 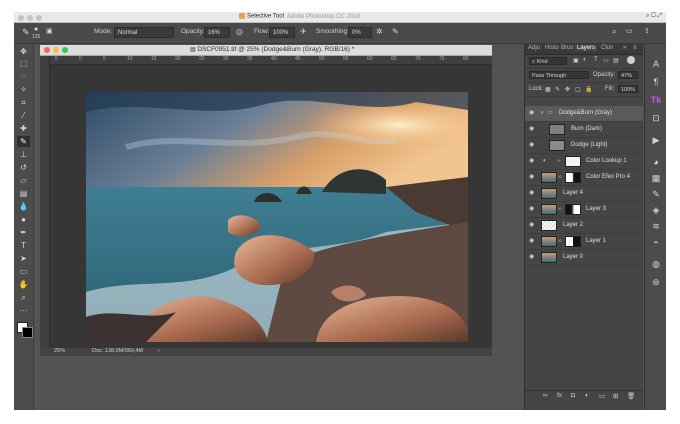 I want to click on new-group-icon: ▭, so click(x=602, y=396).